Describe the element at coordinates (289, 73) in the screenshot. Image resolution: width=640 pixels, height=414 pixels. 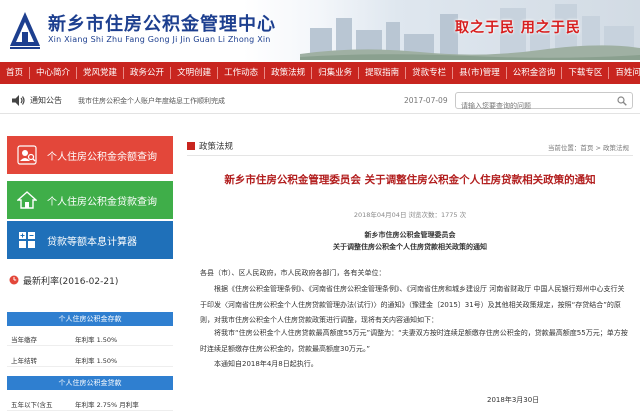
I see `nav-policy: 政策法规` at that location.